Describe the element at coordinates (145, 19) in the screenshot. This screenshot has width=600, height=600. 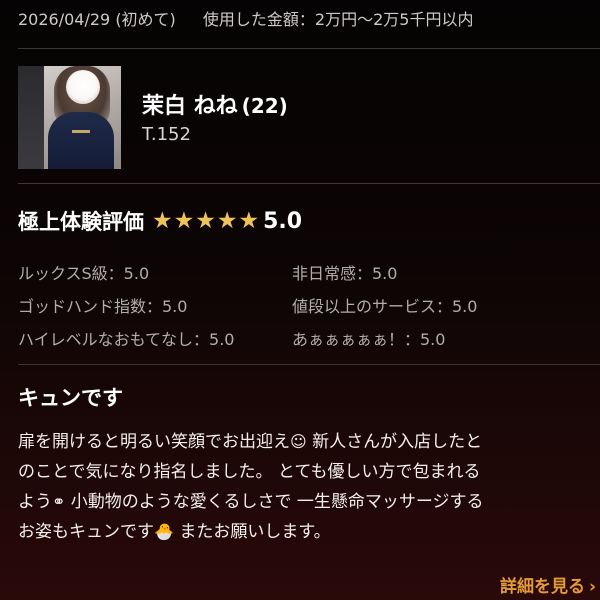
I see `visit-type: (初めて)` at that location.